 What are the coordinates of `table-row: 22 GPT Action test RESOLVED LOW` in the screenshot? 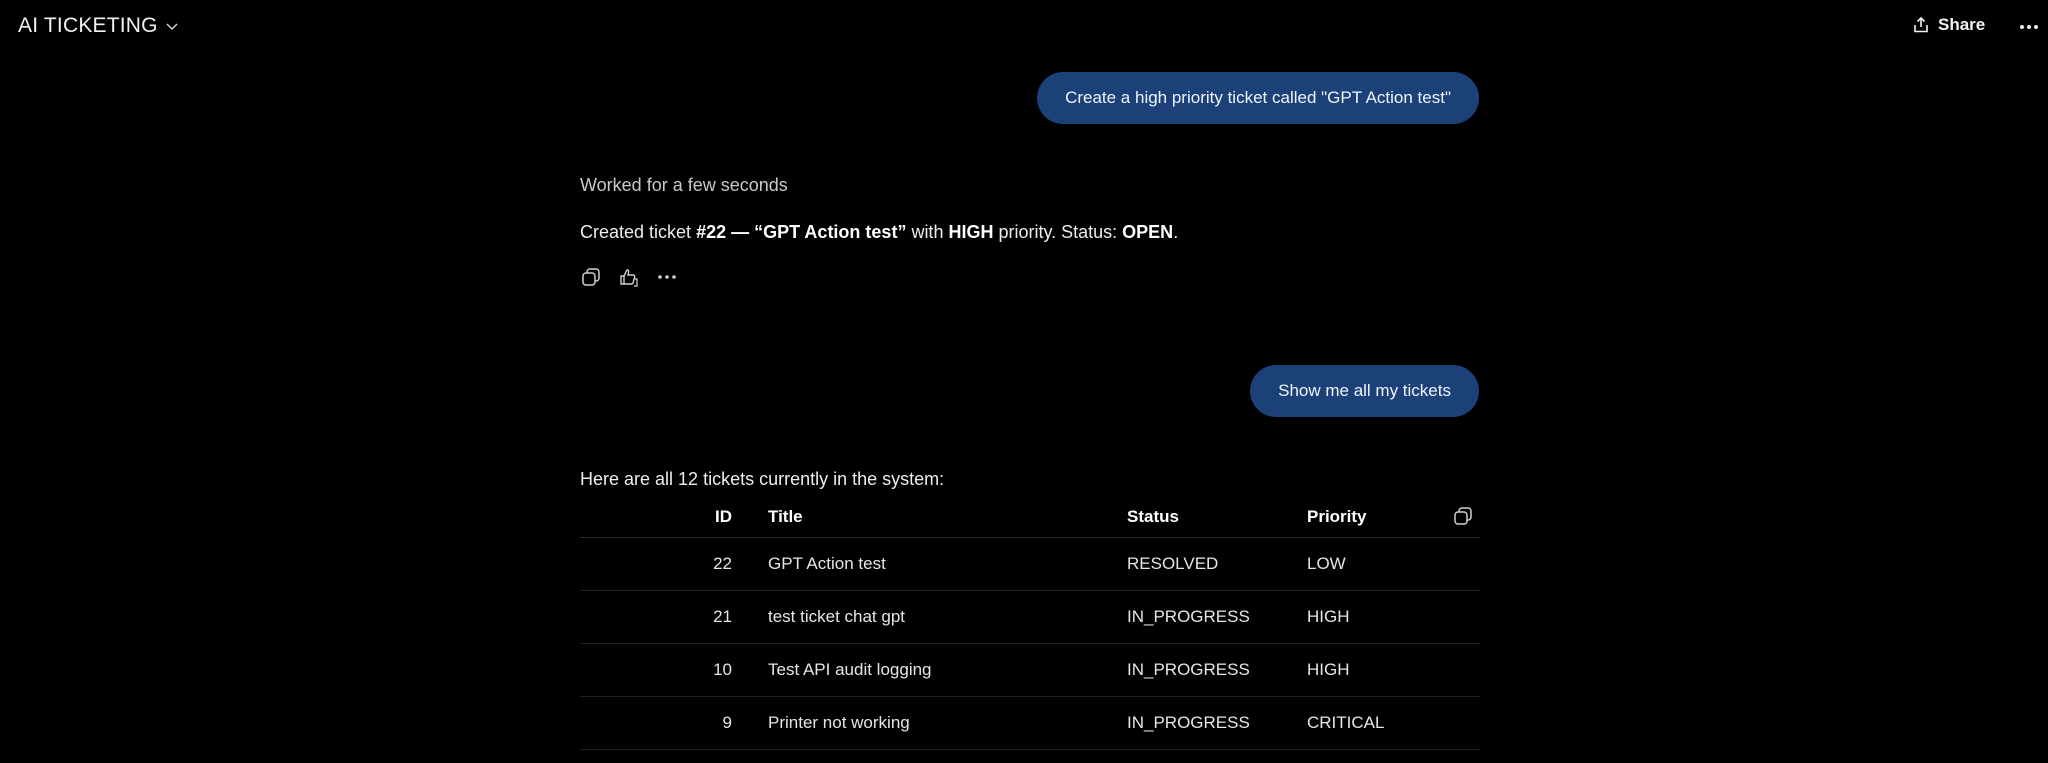 It's located at (1030, 564).